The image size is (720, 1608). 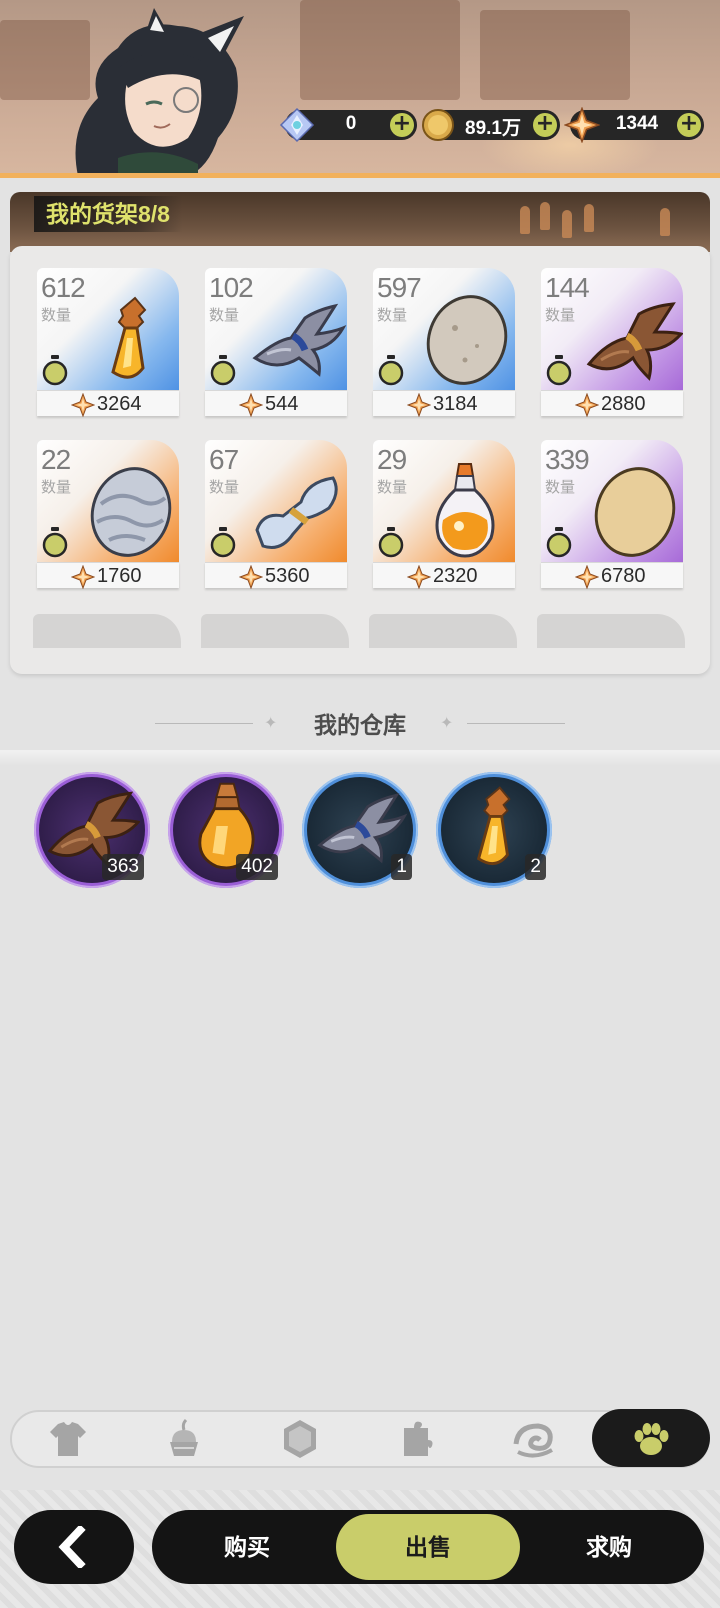 What do you see at coordinates (360, 725) in the screenshot?
I see `warehouse-title: 我的仓库` at bounding box center [360, 725].